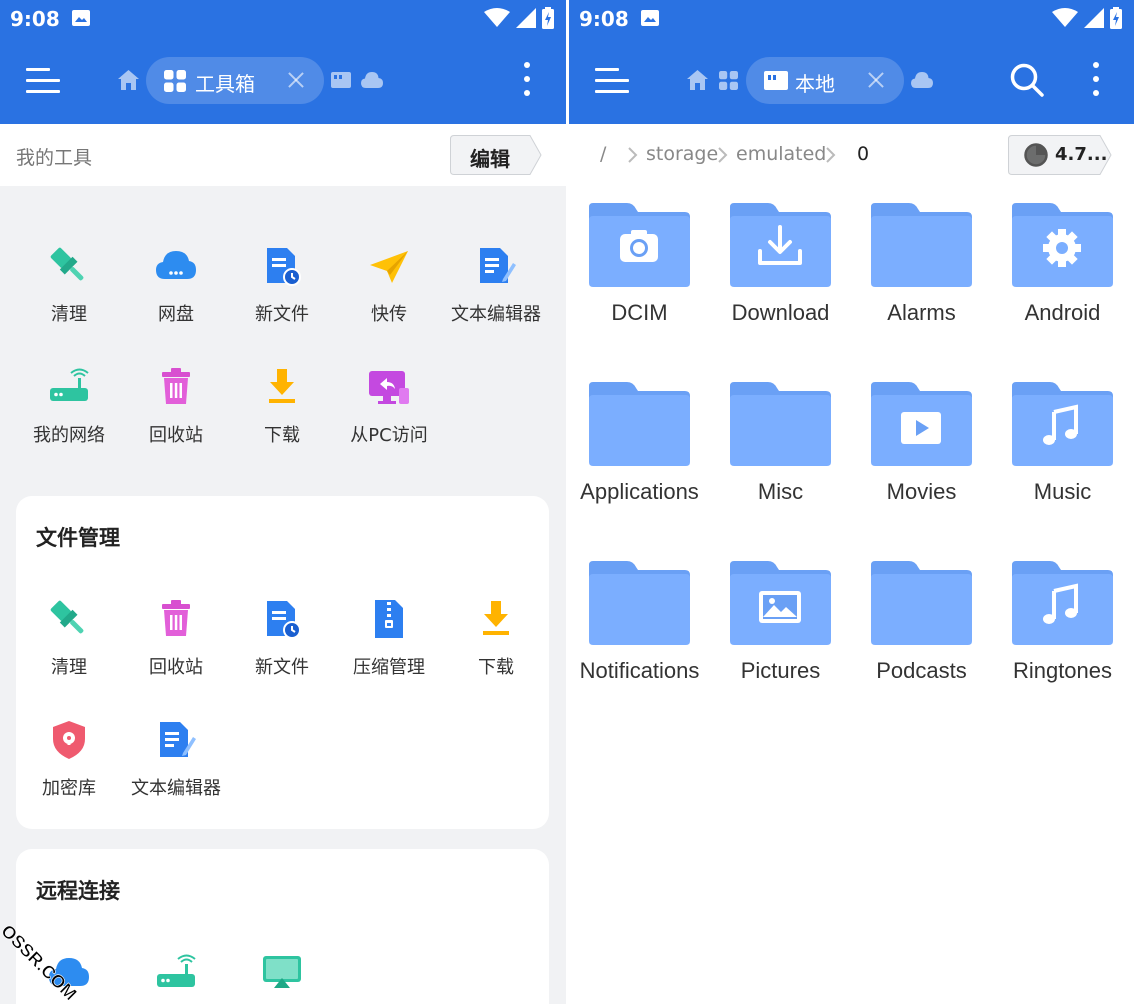 The height and width of the screenshot is (1004, 1134). I want to click on folder-name: Download, so click(780, 312).